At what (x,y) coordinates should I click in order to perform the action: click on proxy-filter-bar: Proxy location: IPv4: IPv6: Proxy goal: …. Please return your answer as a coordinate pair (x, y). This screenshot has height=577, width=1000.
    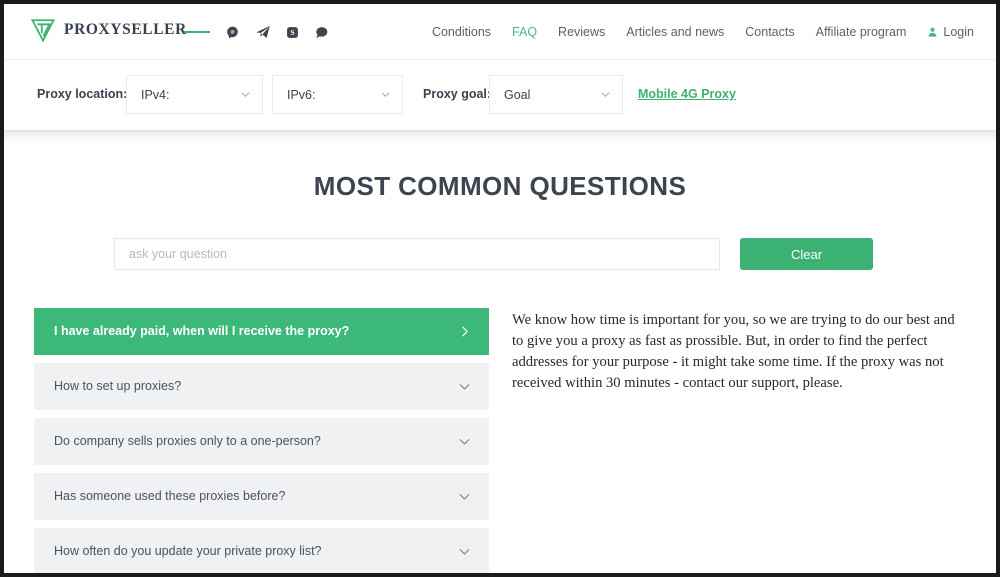
    Looking at the image, I should click on (500, 95).